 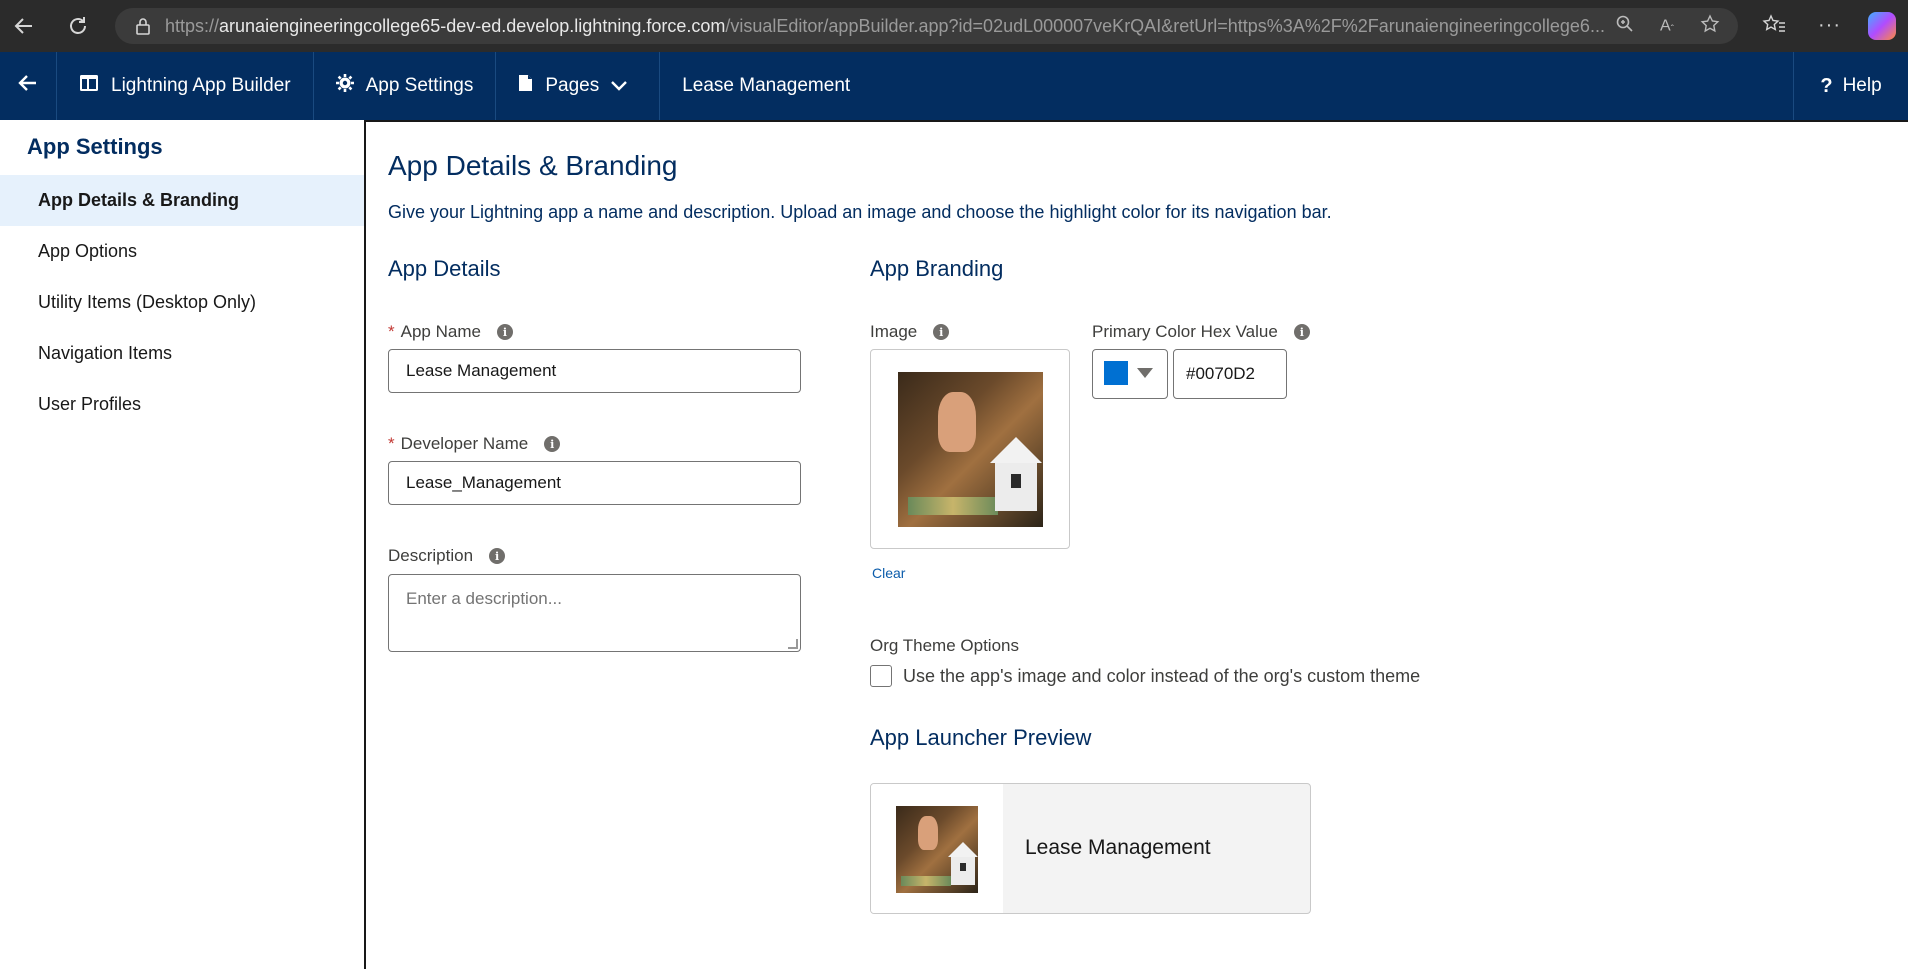 What do you see at coordinates (192, 25) in the screenshot?
I see `url-prefix: https://` at bounding box center [192, 25].